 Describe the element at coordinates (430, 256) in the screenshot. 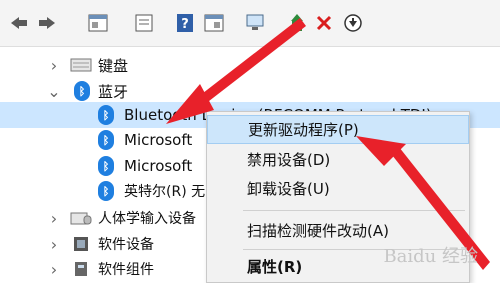

I see `watermark: Baidu 经验` at that location.